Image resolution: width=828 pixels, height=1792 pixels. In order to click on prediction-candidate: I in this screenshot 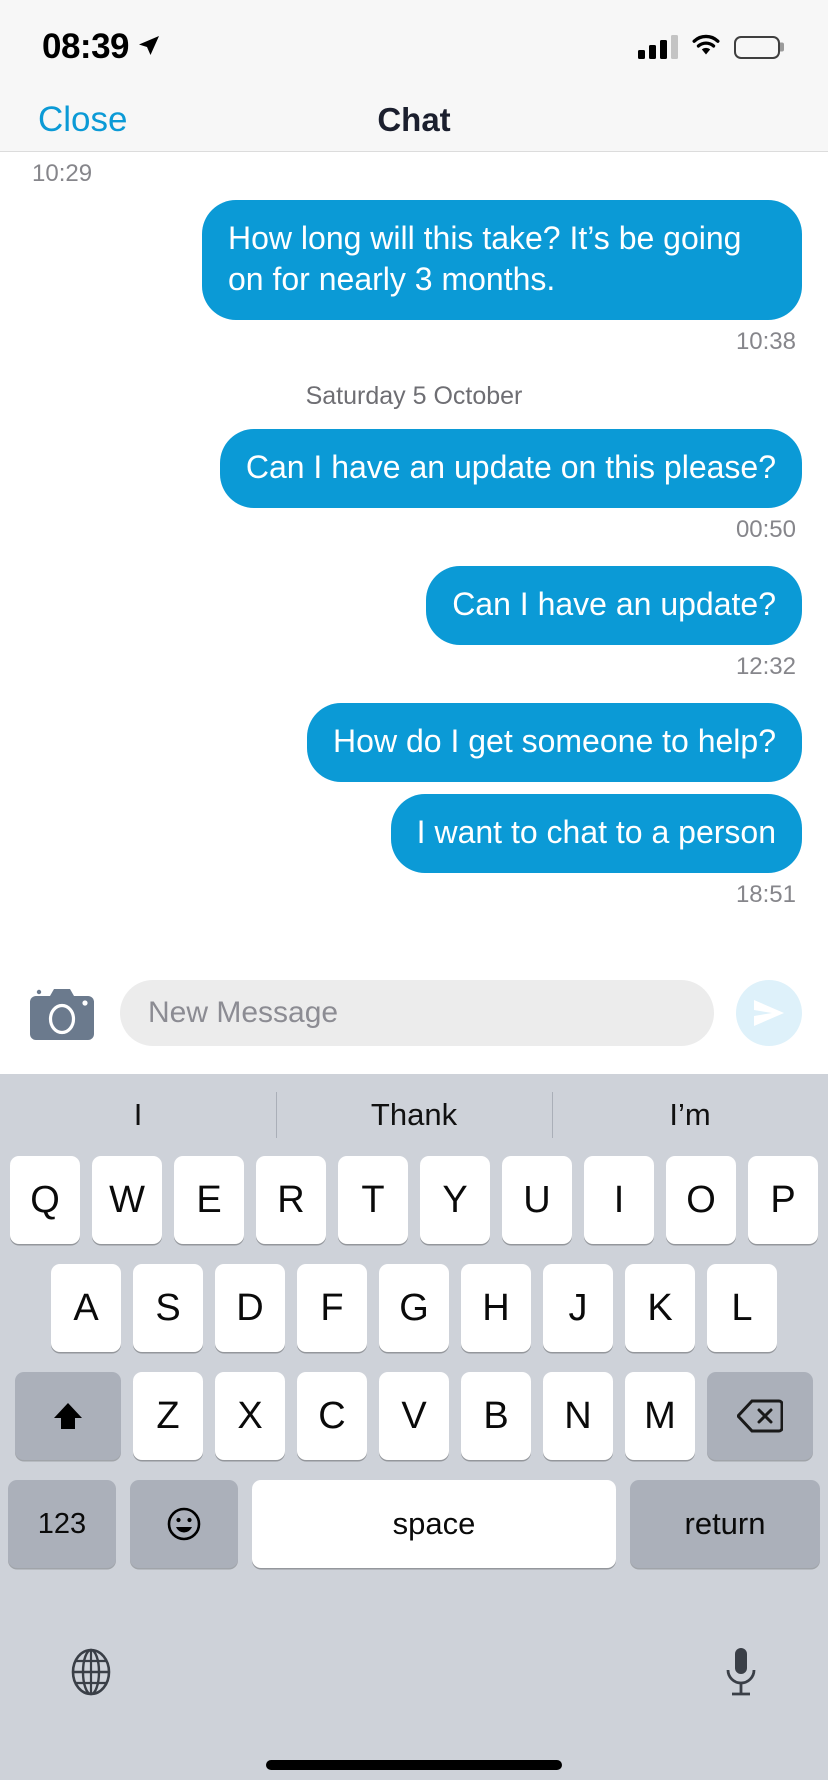, I will do `click(138, 1115)`.